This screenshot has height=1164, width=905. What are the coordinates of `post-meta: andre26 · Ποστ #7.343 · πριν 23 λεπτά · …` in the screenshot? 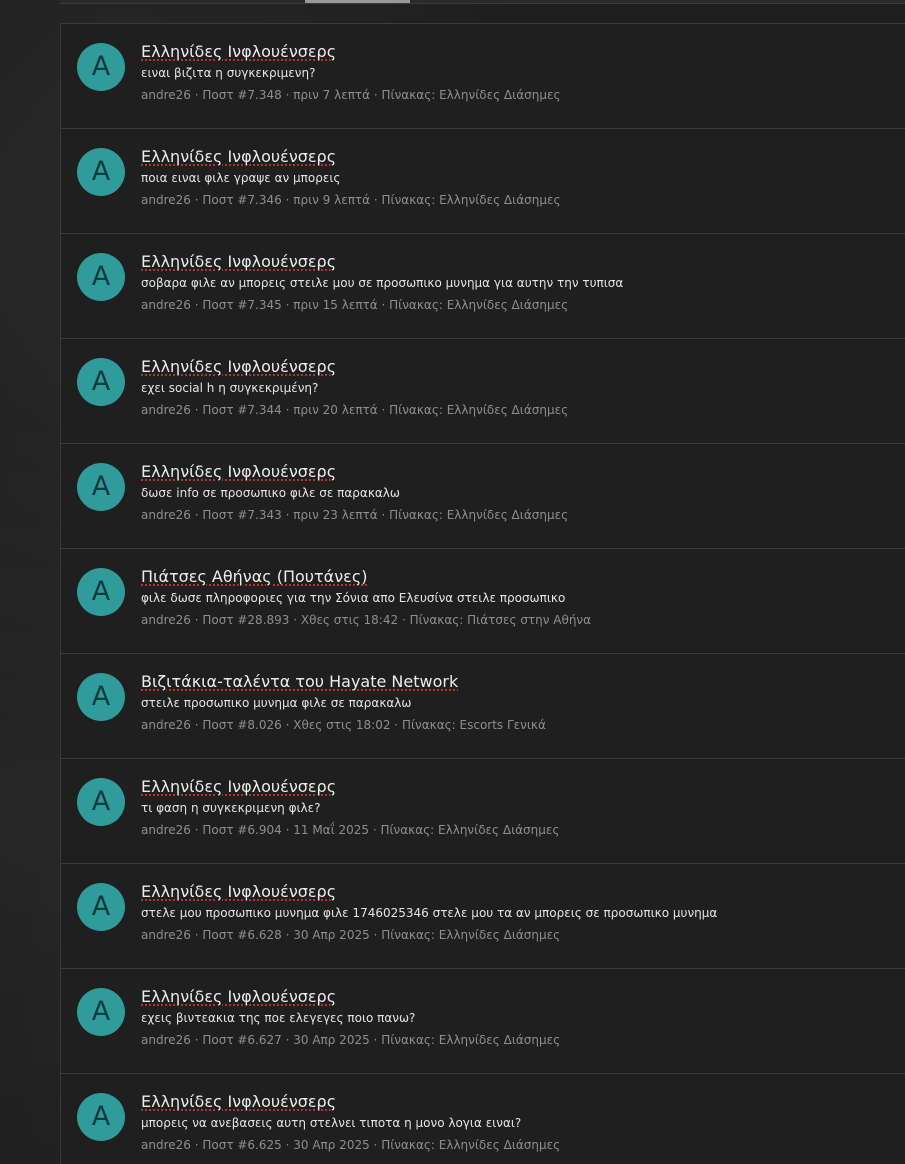 It's located at (518, 515).